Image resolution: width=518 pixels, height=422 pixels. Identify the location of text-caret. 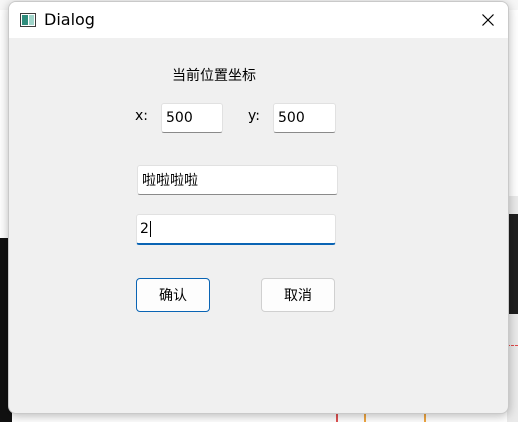
(150, 229).